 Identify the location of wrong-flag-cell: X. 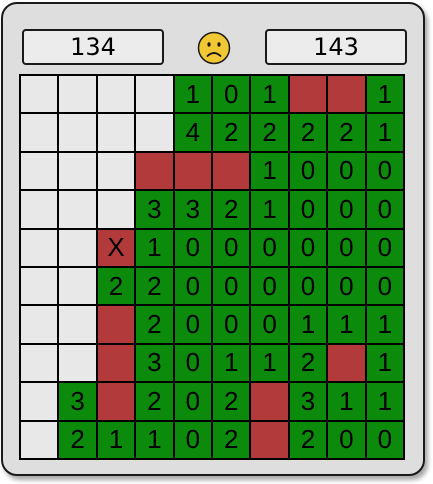
(116, 247).